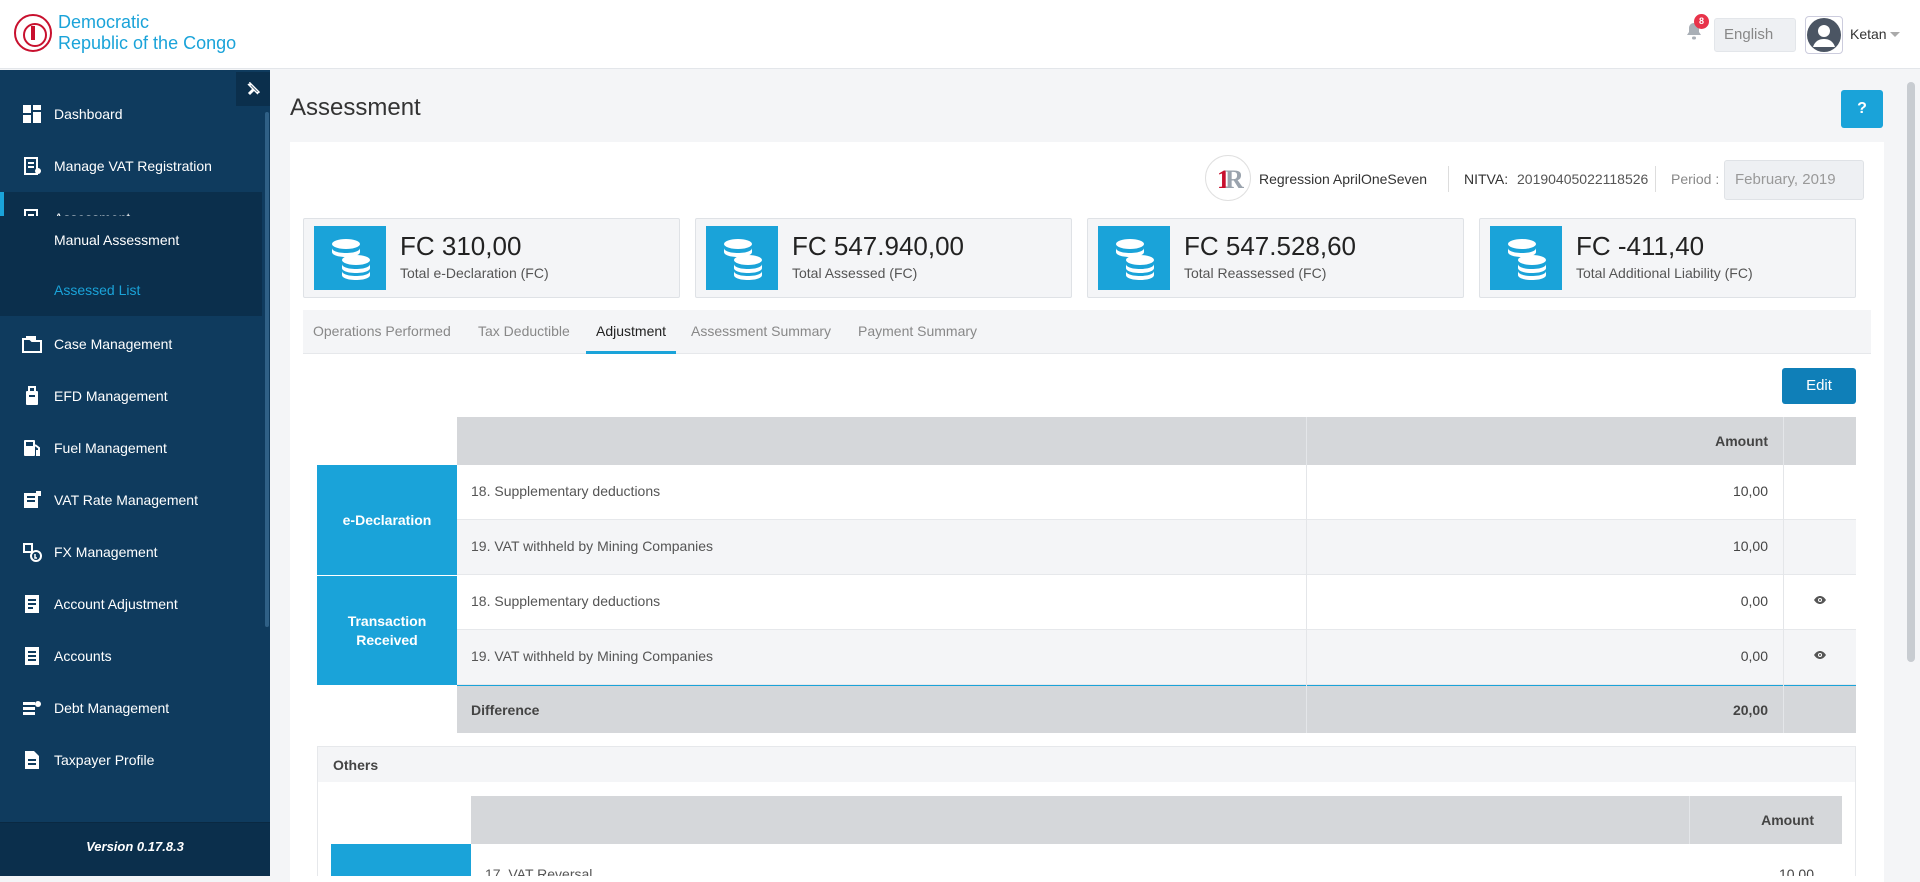 The height and width of the screenshot is (882, 1920). Describe the element at coordinates (1156, 492) in the screenshot. I see `table-row: 18. Supplementary deductions 10,00` at that location.